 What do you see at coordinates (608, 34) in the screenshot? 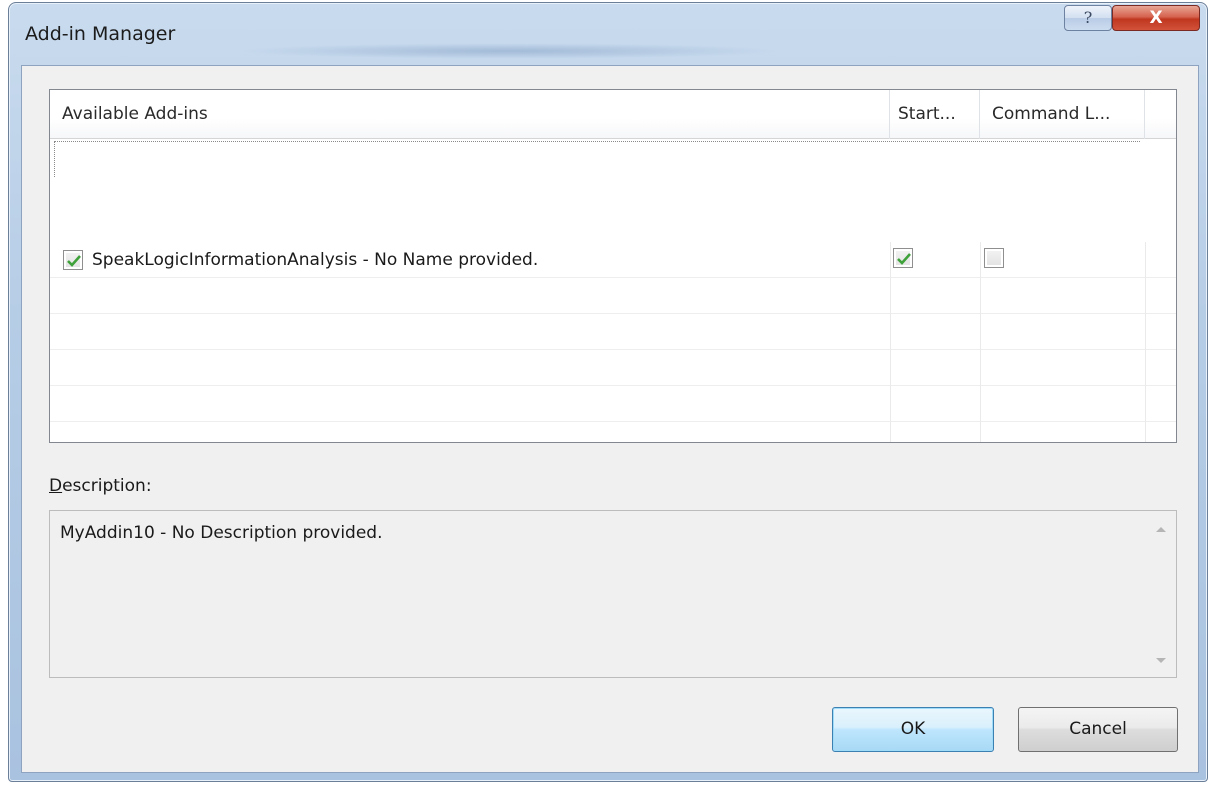
I see `title-bar: Add-in Manager ? X` at bounding box center [608, 34].